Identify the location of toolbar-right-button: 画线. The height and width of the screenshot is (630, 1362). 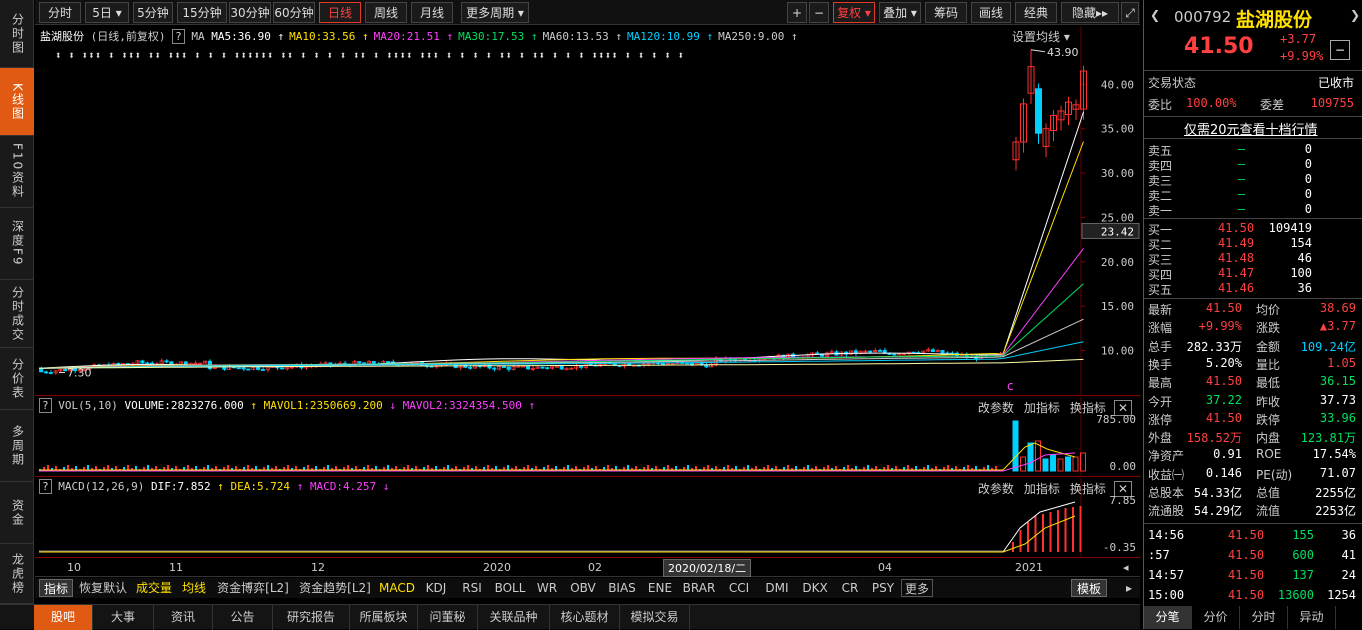
(991, 12).